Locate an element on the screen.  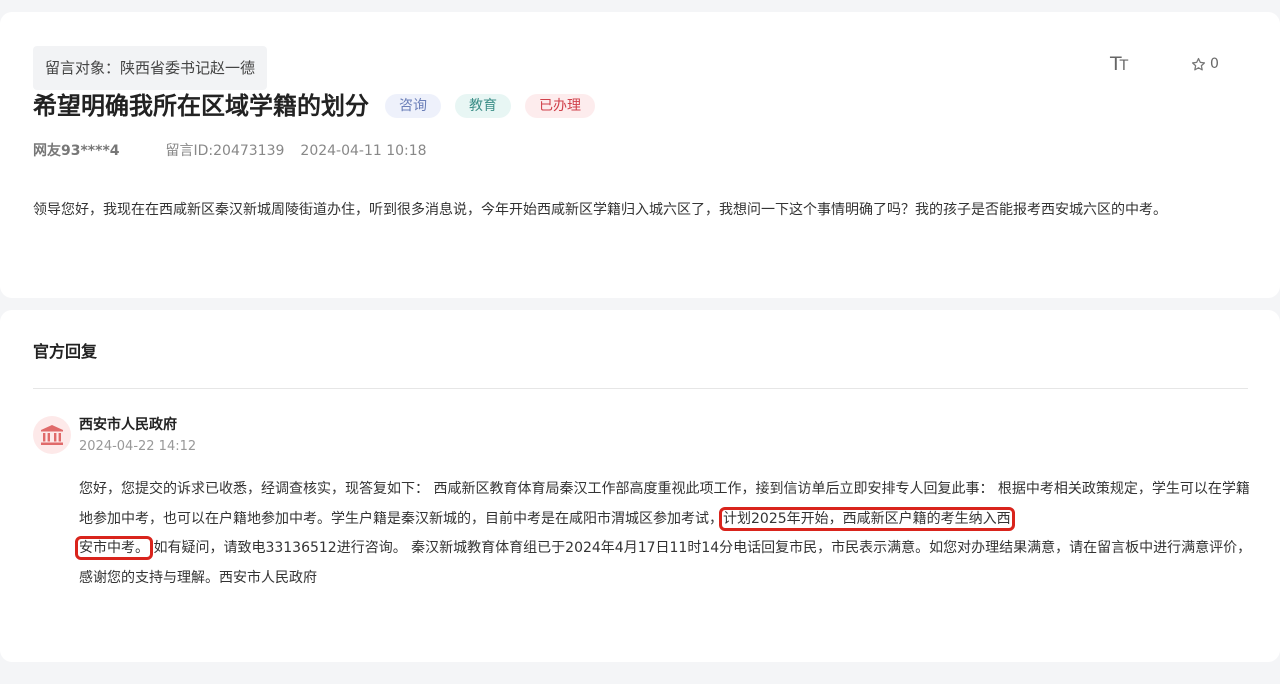
status-badge: 已办理 is located at coordinates (560, 106).